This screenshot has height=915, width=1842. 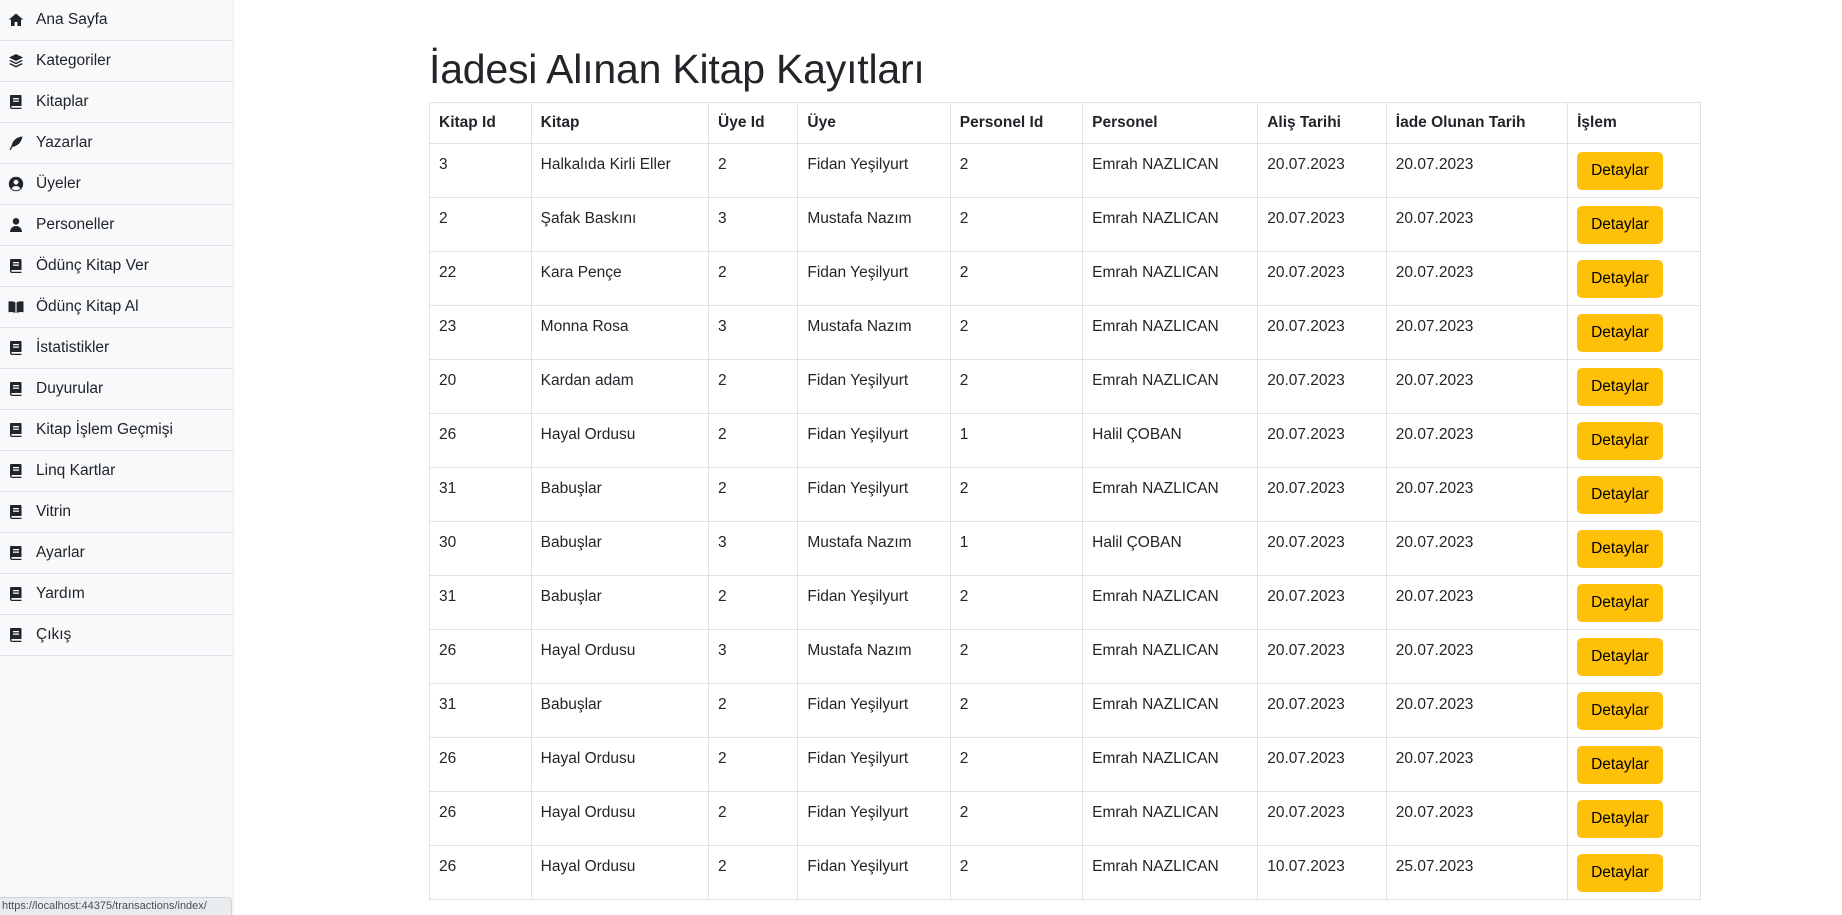 I want to click on sidebar-item-9: Duyurular, so click(x=116, y=389).